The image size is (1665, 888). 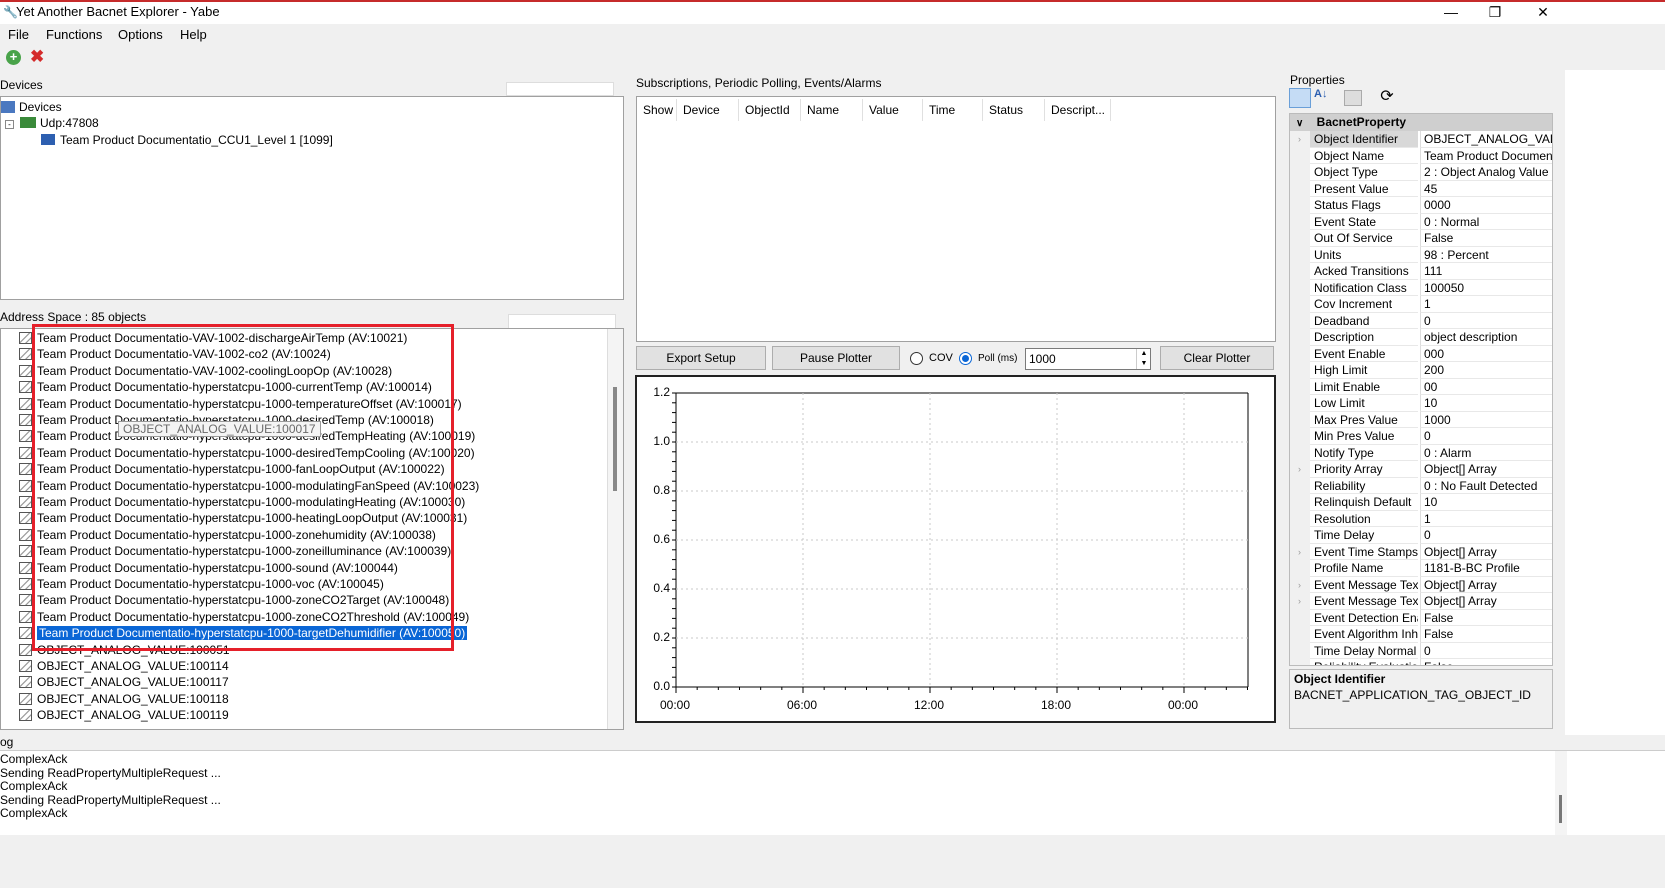 I want to click on property-name: Present Value, so click(x=1364, y=189).